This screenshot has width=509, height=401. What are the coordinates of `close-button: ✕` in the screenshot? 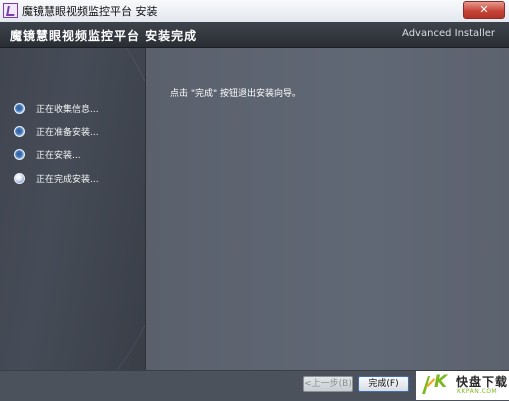 It's located at (484, 10).